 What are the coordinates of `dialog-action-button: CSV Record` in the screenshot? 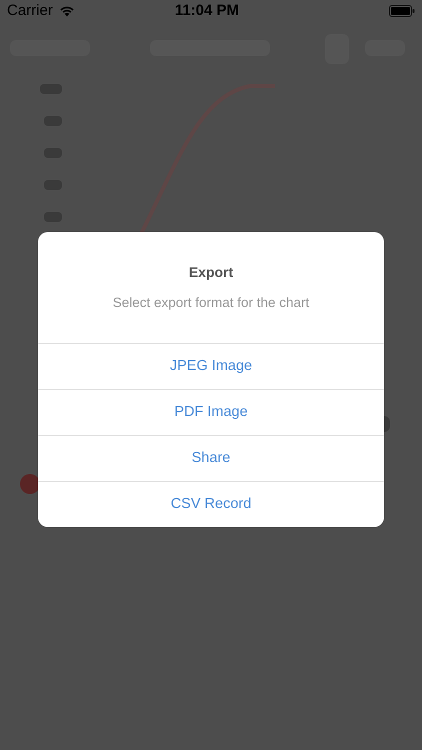 It's located at (211, 504).